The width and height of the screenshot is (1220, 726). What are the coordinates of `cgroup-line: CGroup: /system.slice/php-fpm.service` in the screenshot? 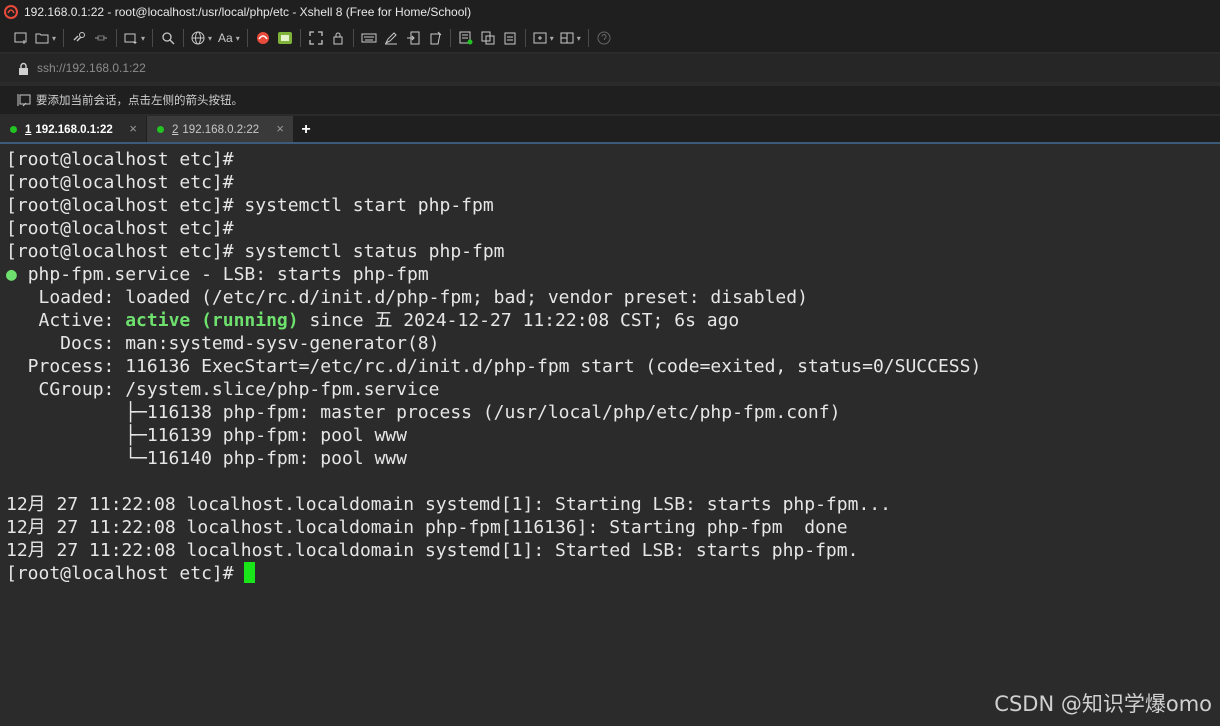 It's located at (223, 389).